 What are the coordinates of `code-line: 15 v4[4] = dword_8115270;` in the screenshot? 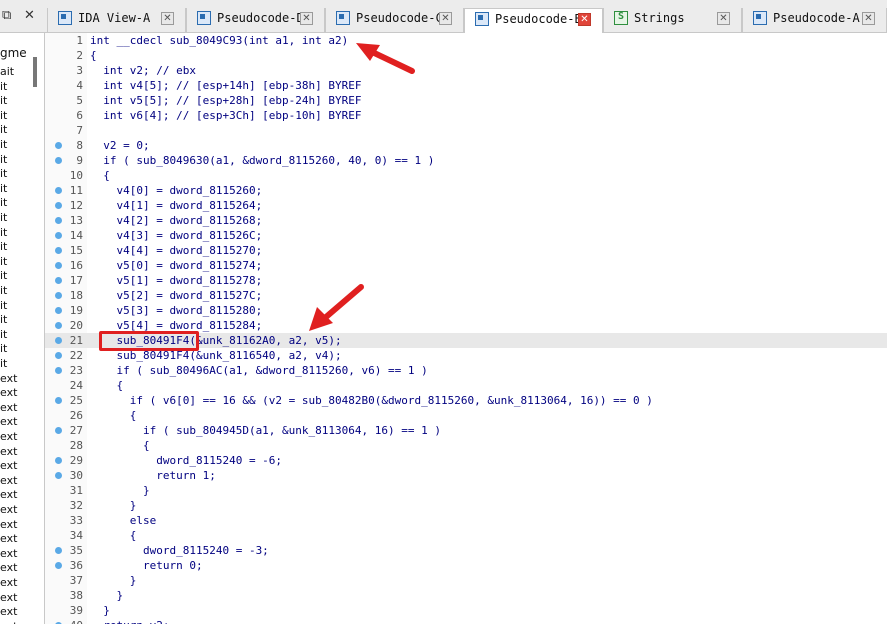 It's located at (466, 250).